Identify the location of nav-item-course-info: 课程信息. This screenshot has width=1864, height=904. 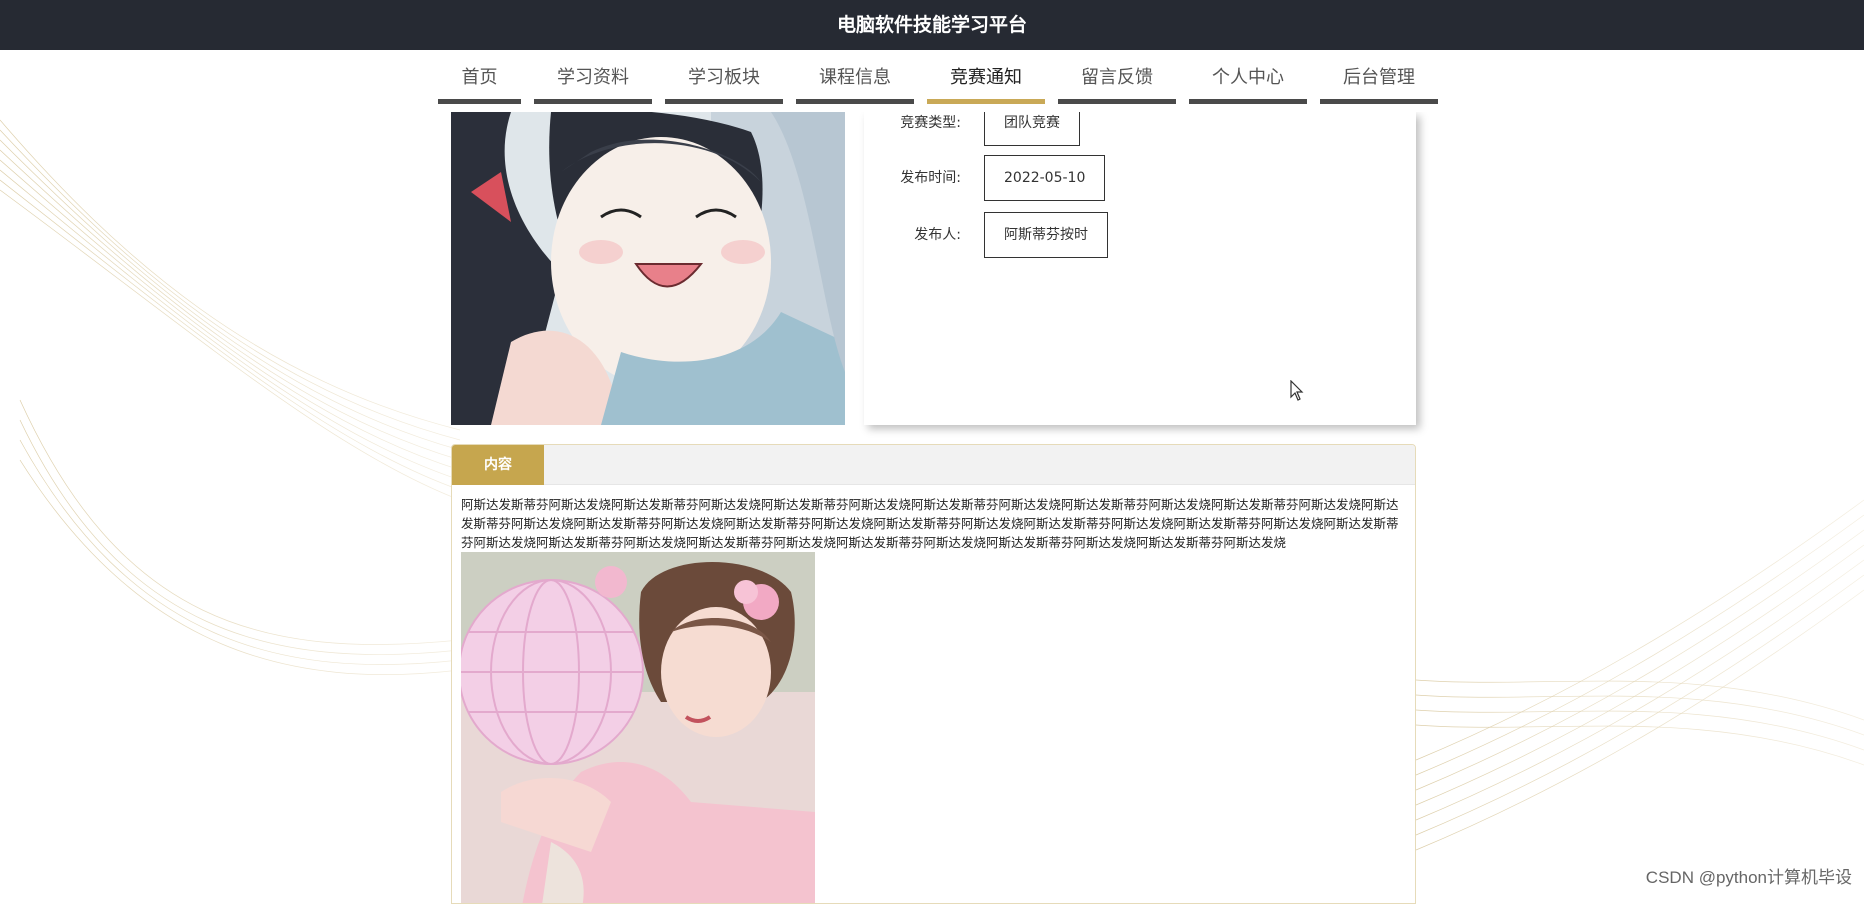
(855, 84).